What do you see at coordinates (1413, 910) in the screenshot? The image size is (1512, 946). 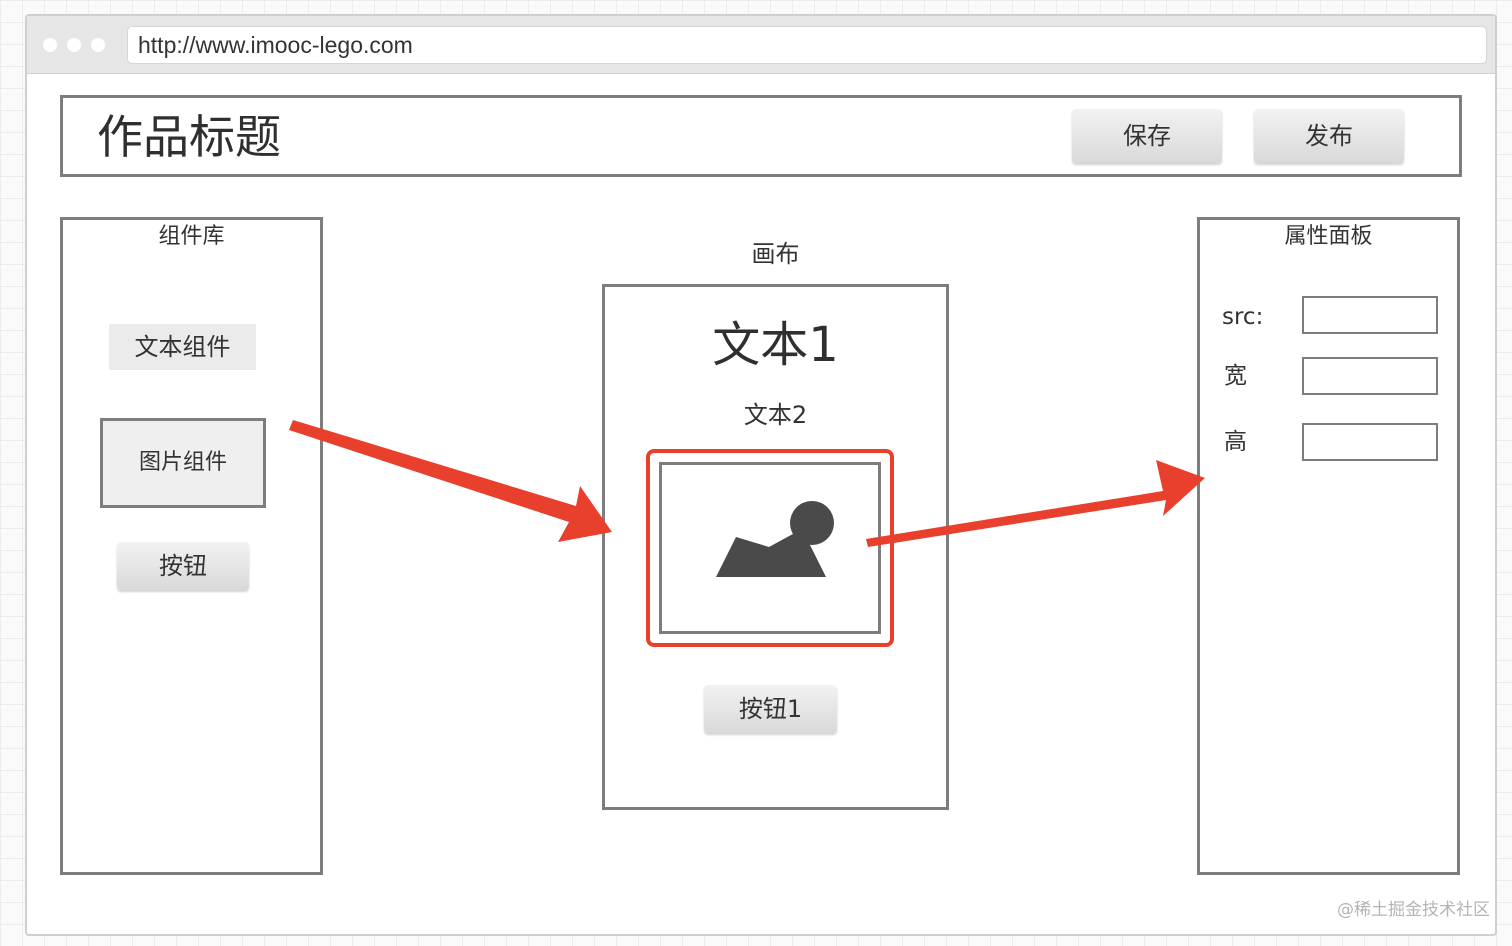 I see `watermark-text: @稀土掘金技术社区` at bounding box center [1413, 910].